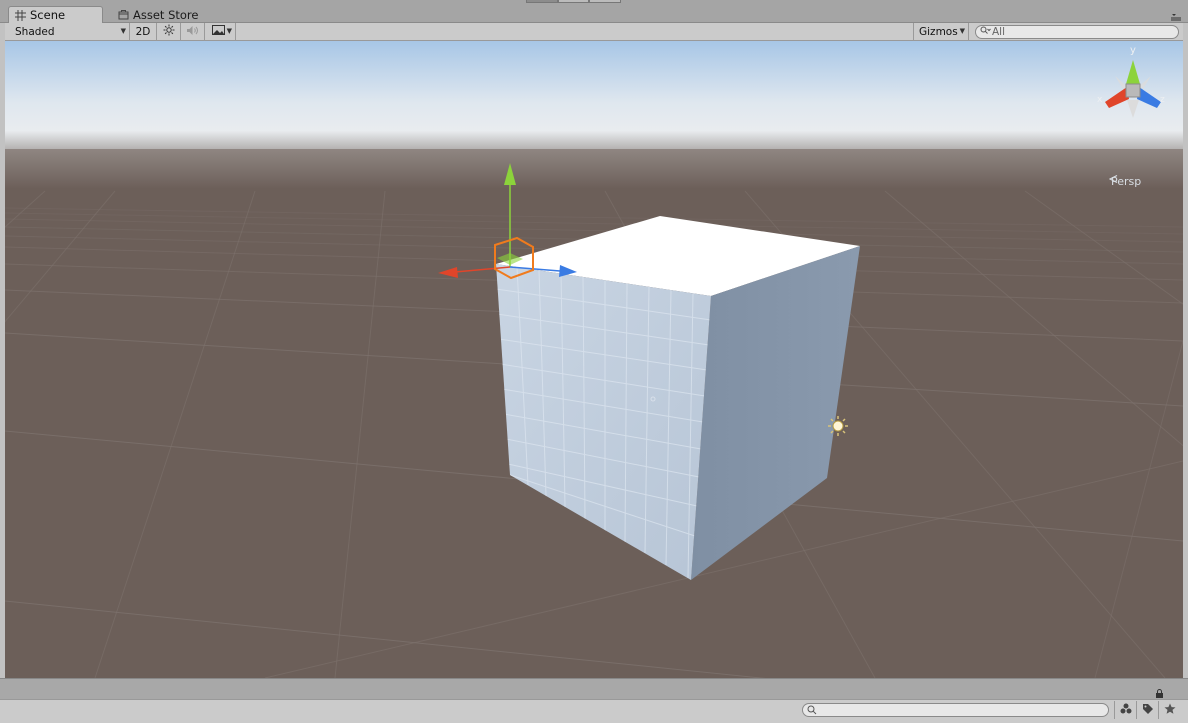 The image size is (1188, 723). I want to click on step-button, so click(605, 1).